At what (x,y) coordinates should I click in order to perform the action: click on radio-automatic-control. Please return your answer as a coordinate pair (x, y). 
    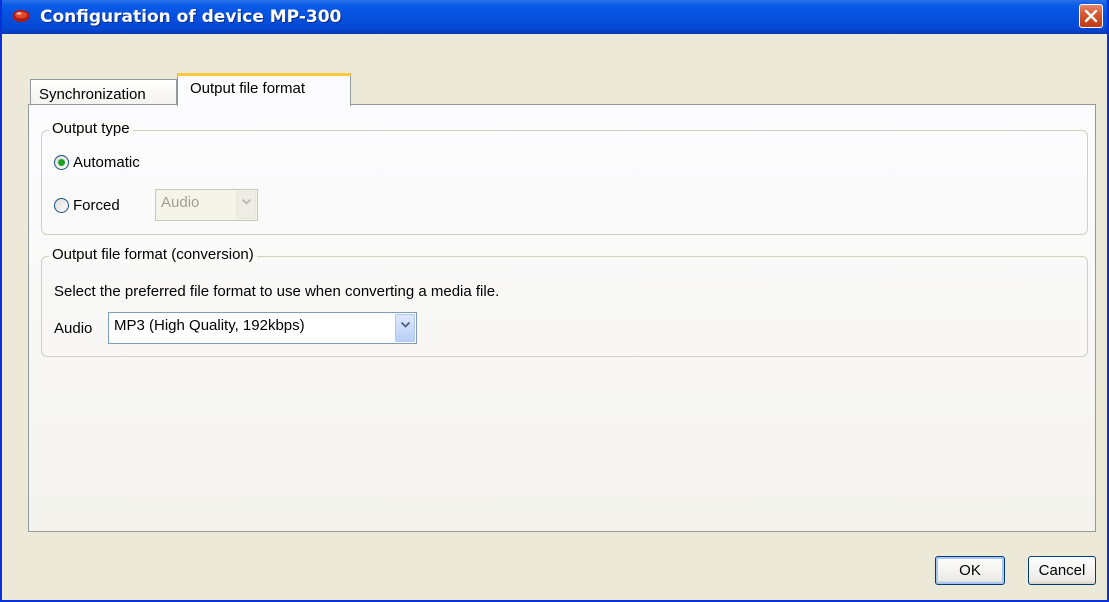
    Looking at the image, I should click on (61, 162).